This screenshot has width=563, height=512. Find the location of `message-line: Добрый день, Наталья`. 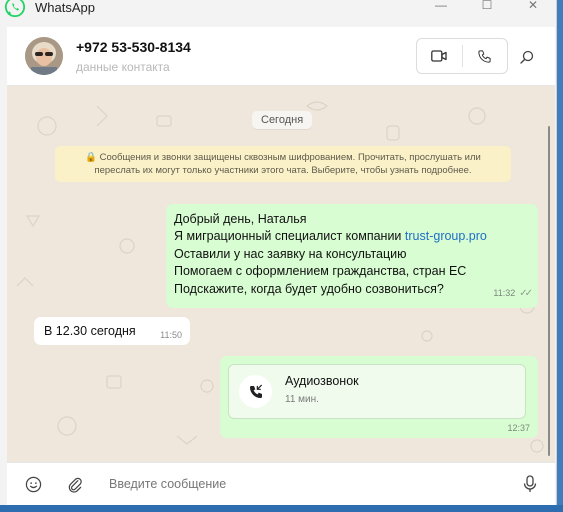

message-line: Добрый день, Наталья is located at coordinates (240, 219).